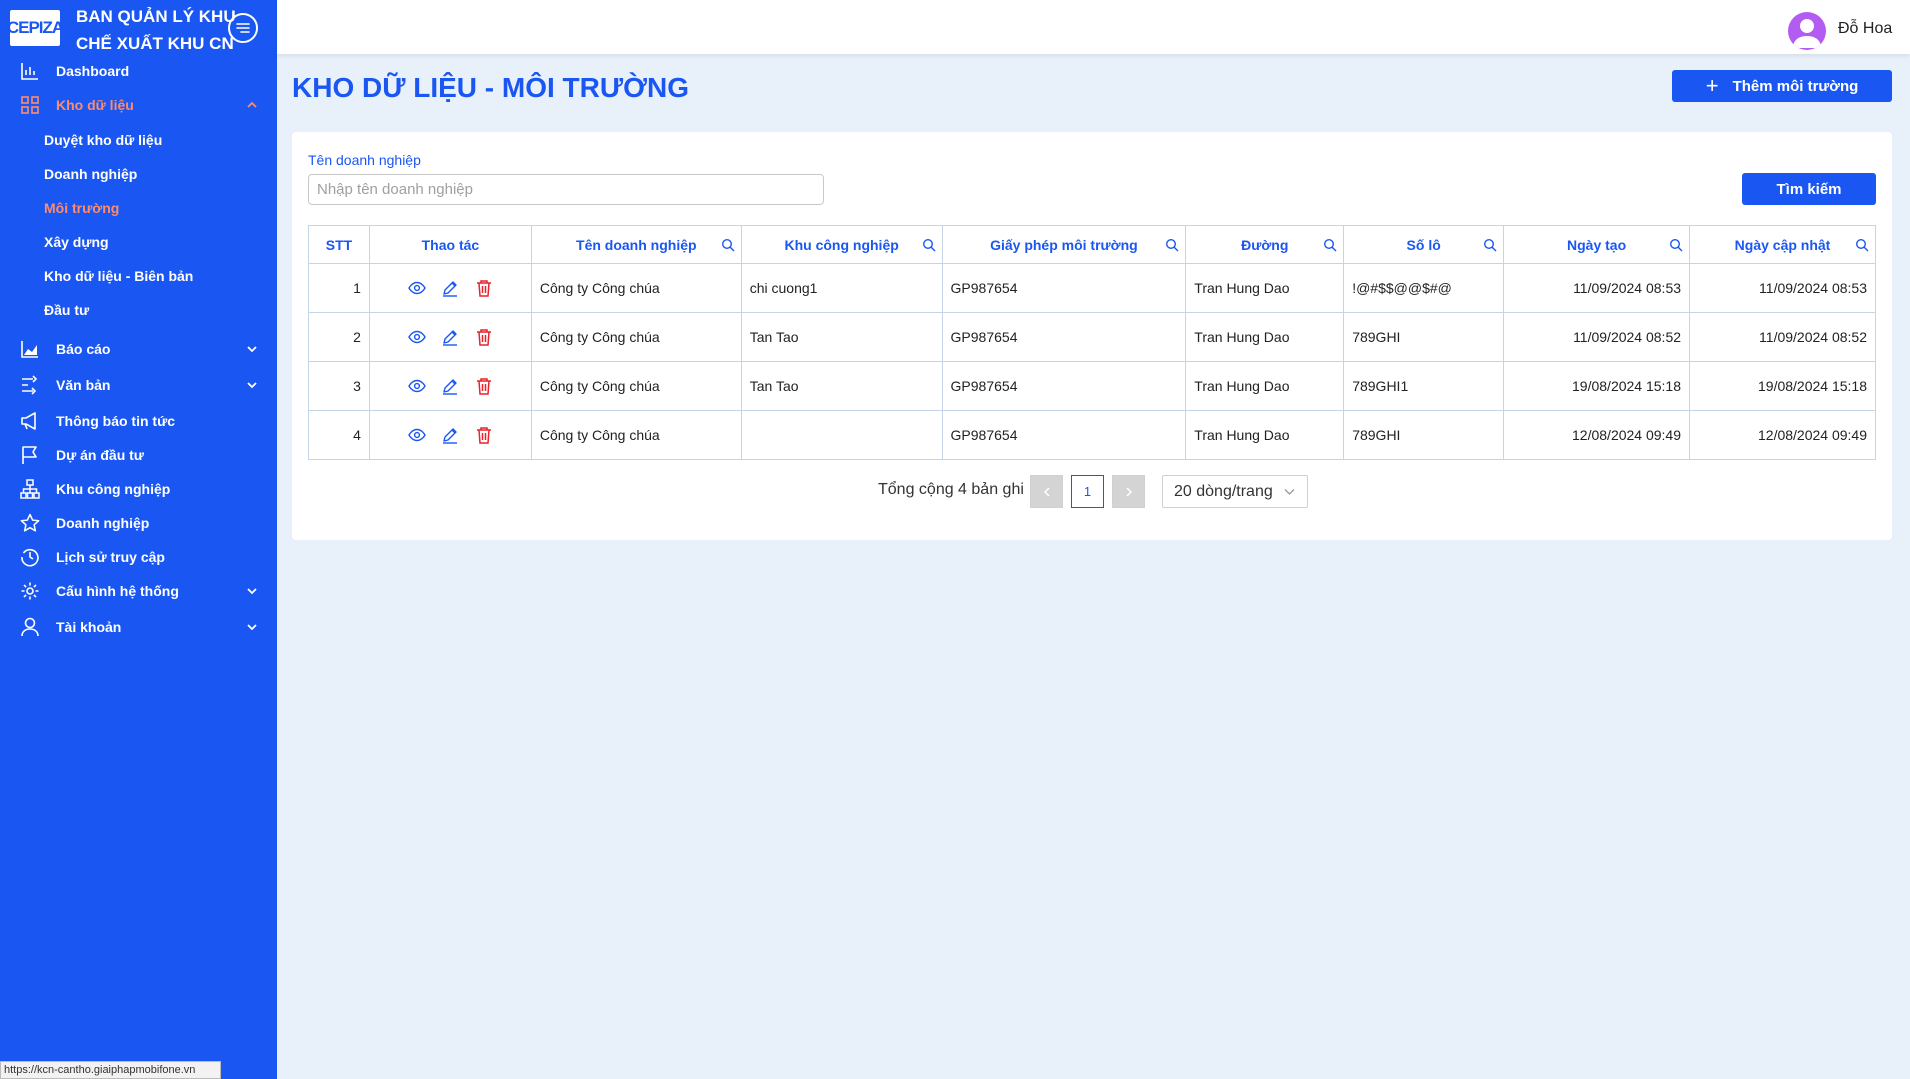 This screenshot has width=1910, height=1079. What do you see at coordinates (1093, 27) in the screenshot?
I see `top-bar` at bounding box center [1093, 27].